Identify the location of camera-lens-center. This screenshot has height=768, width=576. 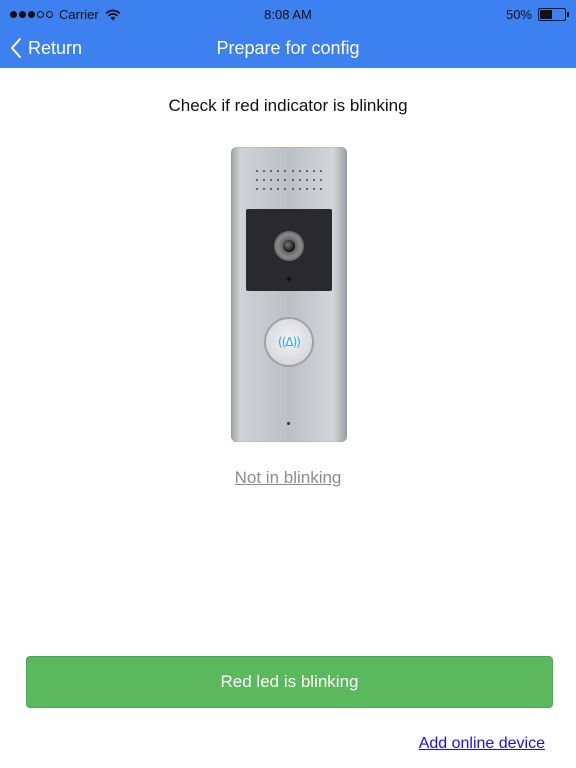
(289, 246).